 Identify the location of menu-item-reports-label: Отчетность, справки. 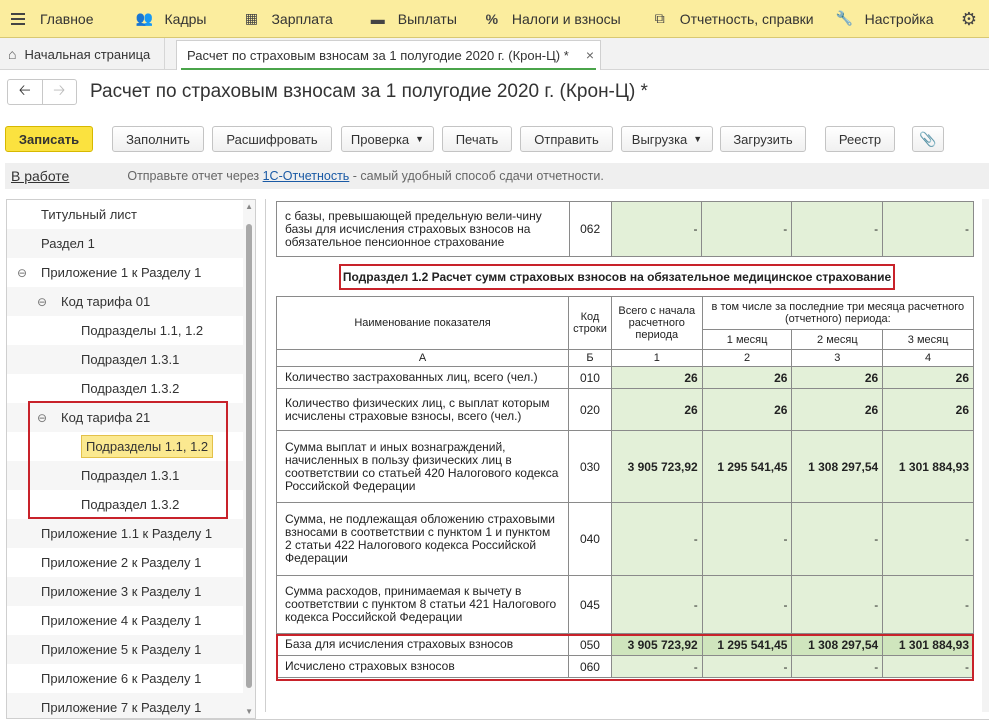
(746, 18).